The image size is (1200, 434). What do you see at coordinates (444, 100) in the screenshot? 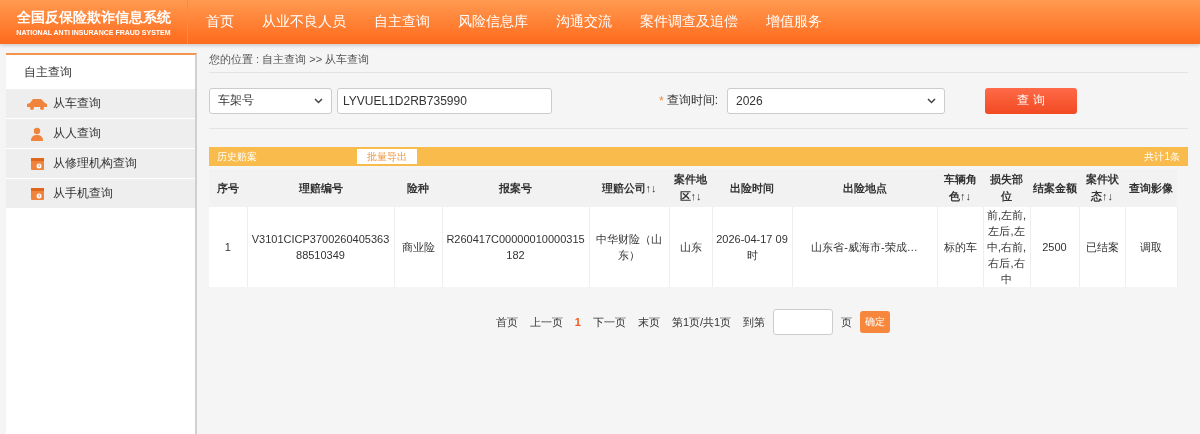
I see `input-field: LYVUEL1D2RB735990` at bounding box center [444, 100].